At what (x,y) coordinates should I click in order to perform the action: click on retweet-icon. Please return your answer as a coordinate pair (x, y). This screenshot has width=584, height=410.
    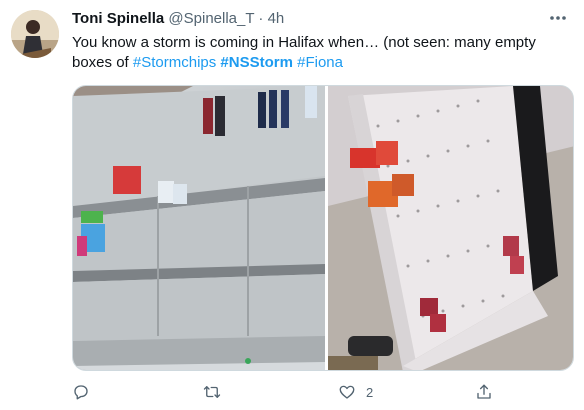
    Looking at the image, I should click on (212, 392).